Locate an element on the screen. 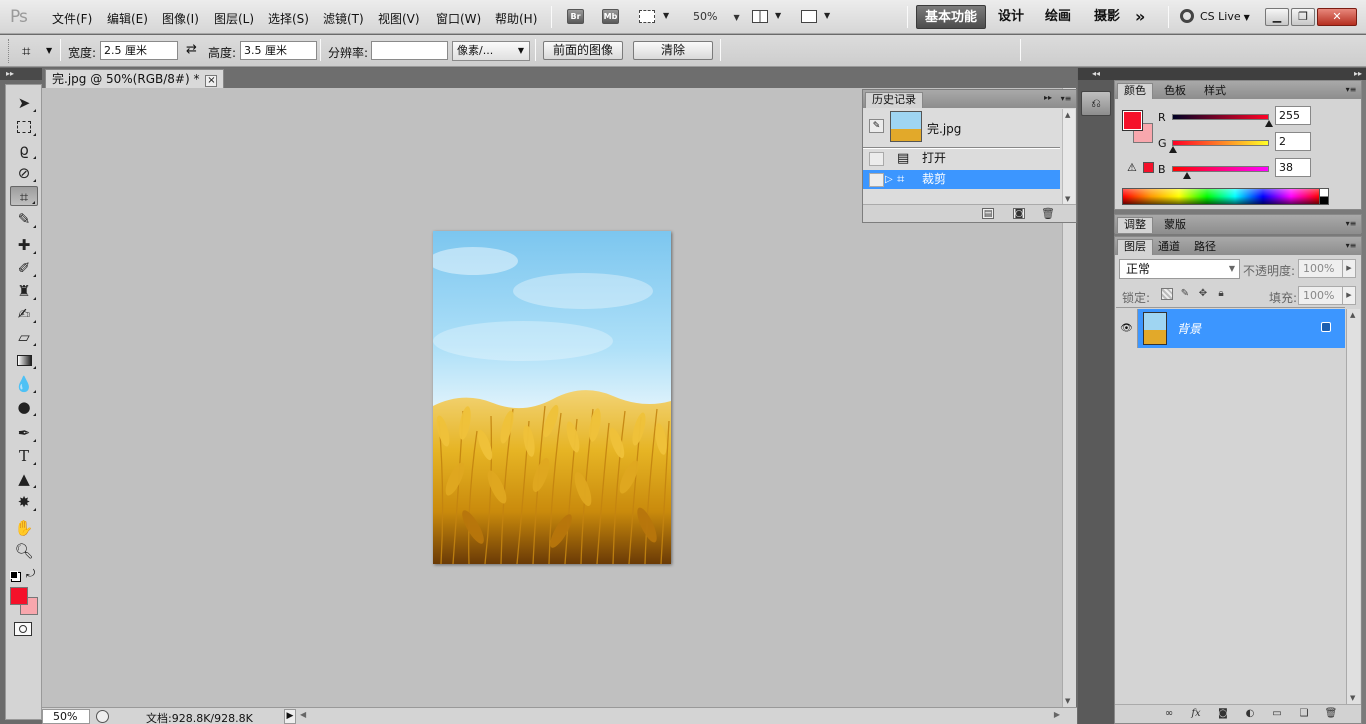 The width and height of the screenshot is (1366, 724). dodge-tool-icon: ● is located at coordinates (24, 407).